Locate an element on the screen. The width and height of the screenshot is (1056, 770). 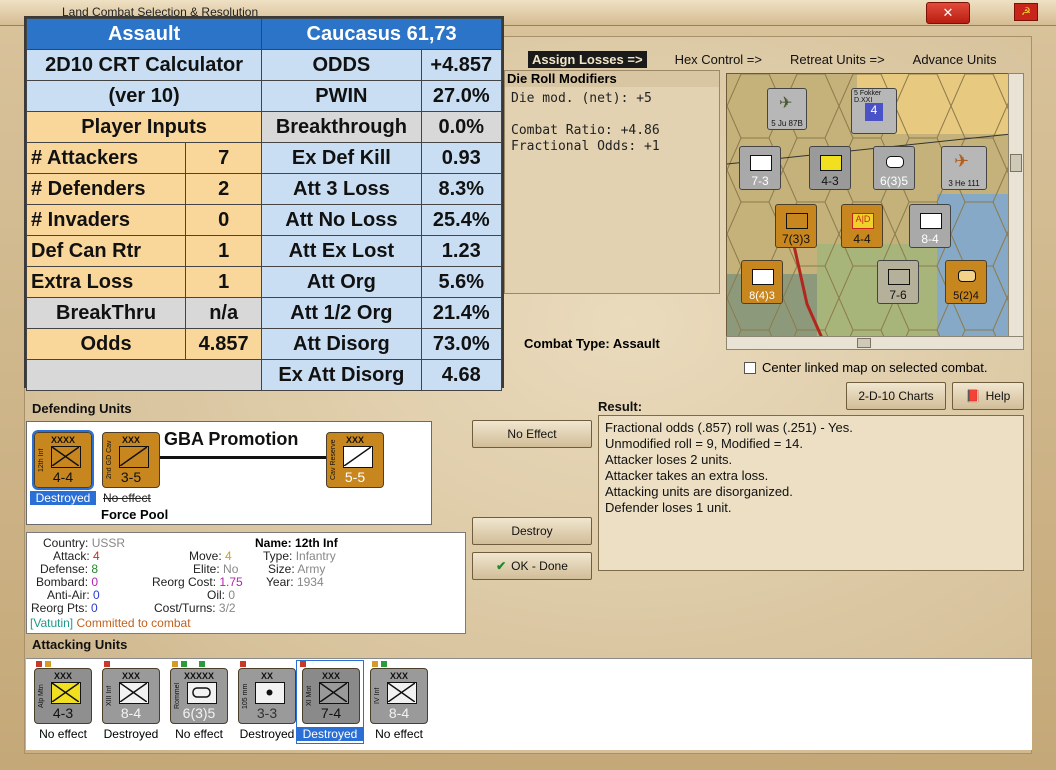
info-key: Reorg Cost: is located at coordinates (184, 582).